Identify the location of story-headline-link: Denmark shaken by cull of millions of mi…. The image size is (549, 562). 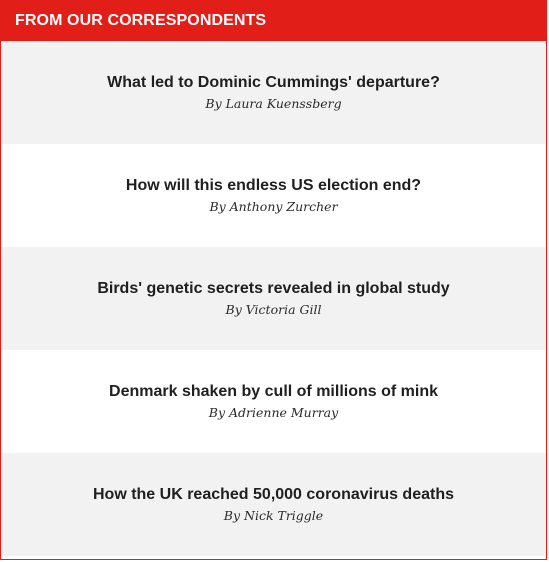
(273, 392).